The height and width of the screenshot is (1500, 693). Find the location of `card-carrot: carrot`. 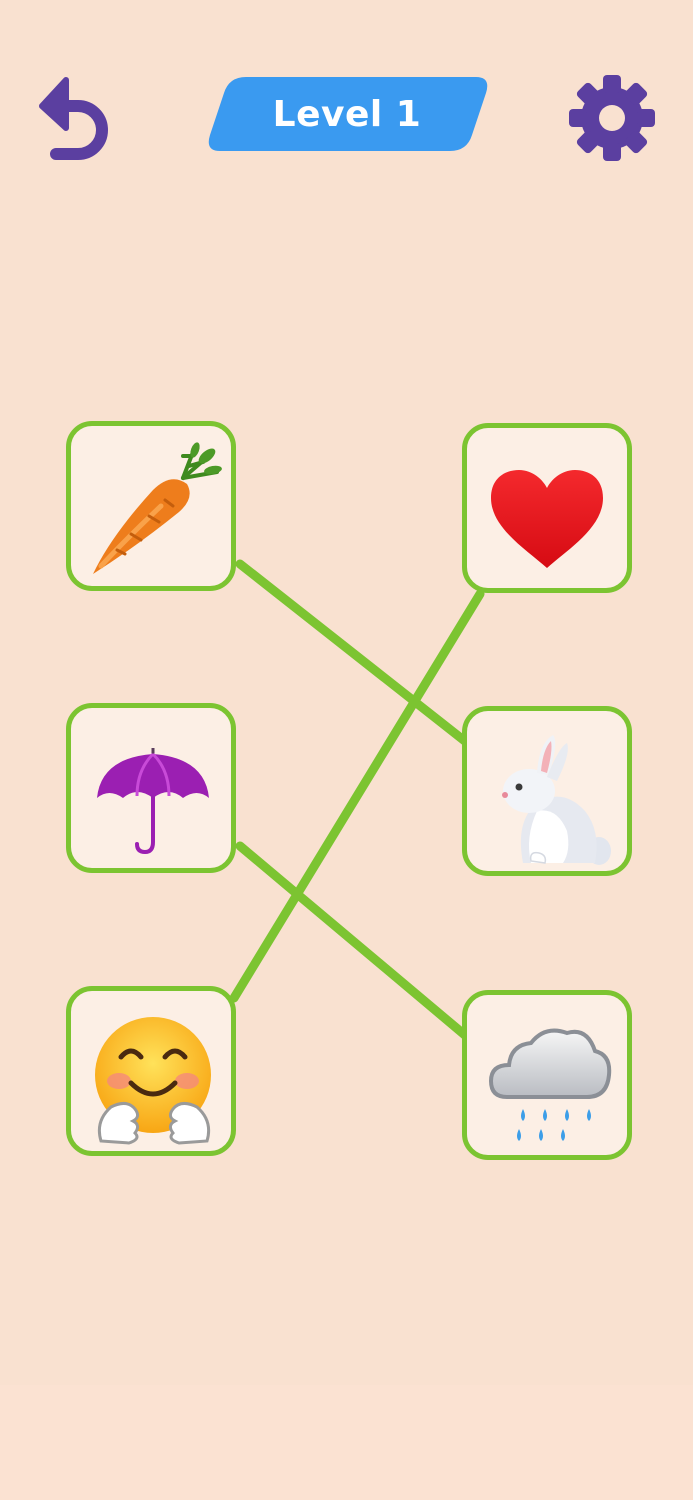

card-carrot: carrot is located at coordinates (151, 506).